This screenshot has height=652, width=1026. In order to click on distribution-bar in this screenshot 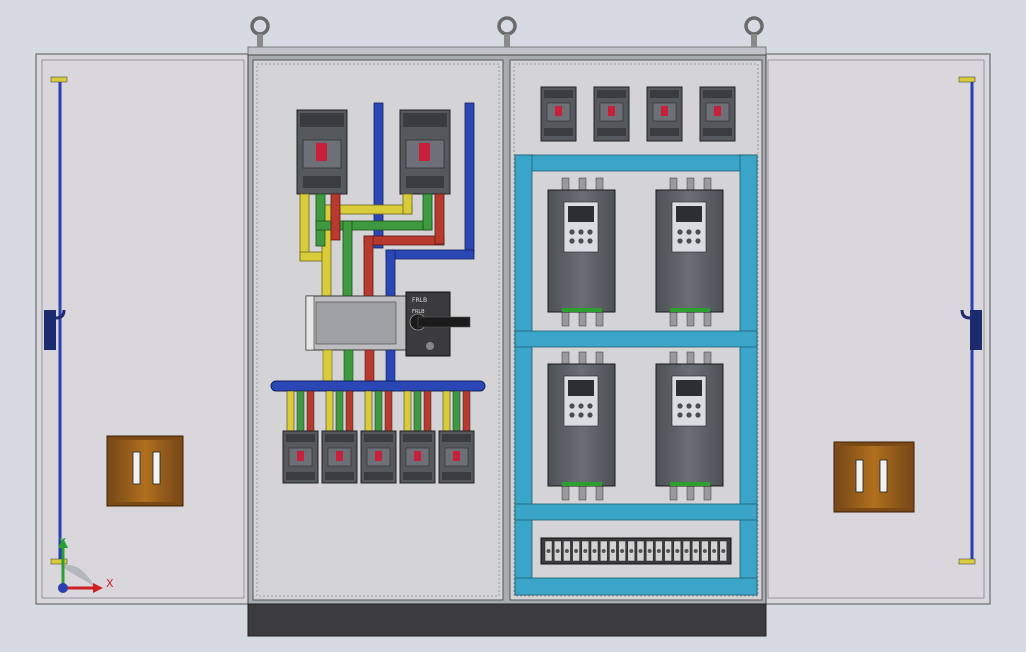, I will do `click(378, 386)`.